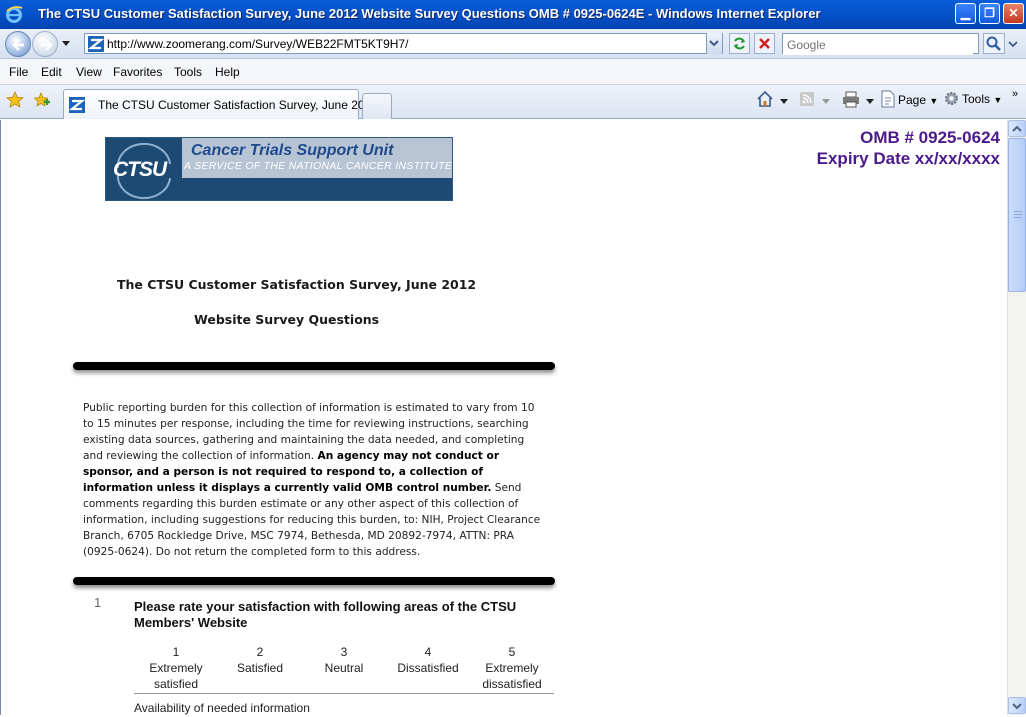 The width and height of the screenshot is (1026, 717). I want to click on scale-header-4: 4 Dissatisfied, so click(428, 660).